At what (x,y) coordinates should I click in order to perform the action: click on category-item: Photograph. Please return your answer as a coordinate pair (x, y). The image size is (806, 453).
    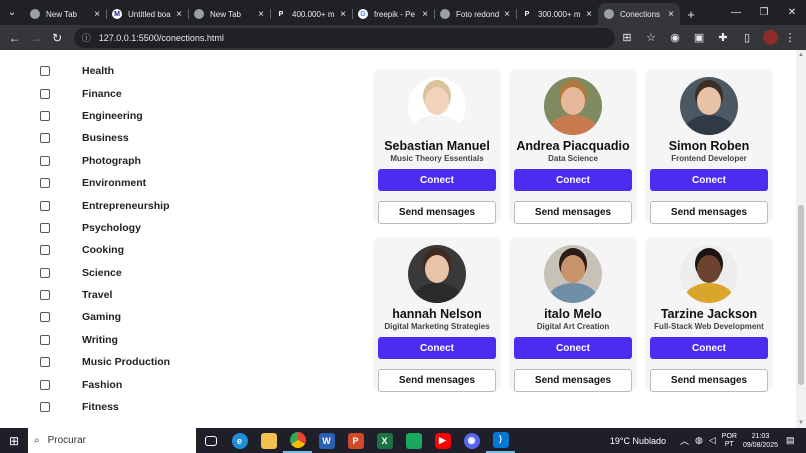
    Looking at the image, I should click on (105, 161).